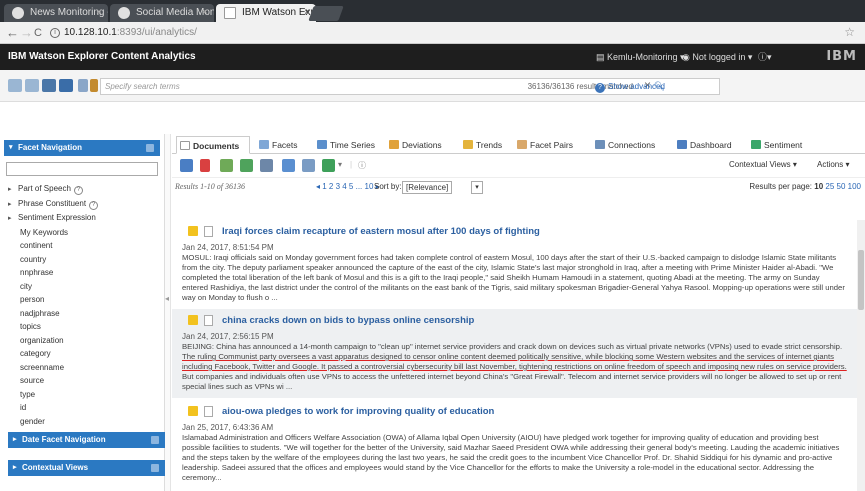 Image resolution: width=865 pixels, height=491 pixels. I want to click on tab-sentiment: Sentiment, so click(775, 145).